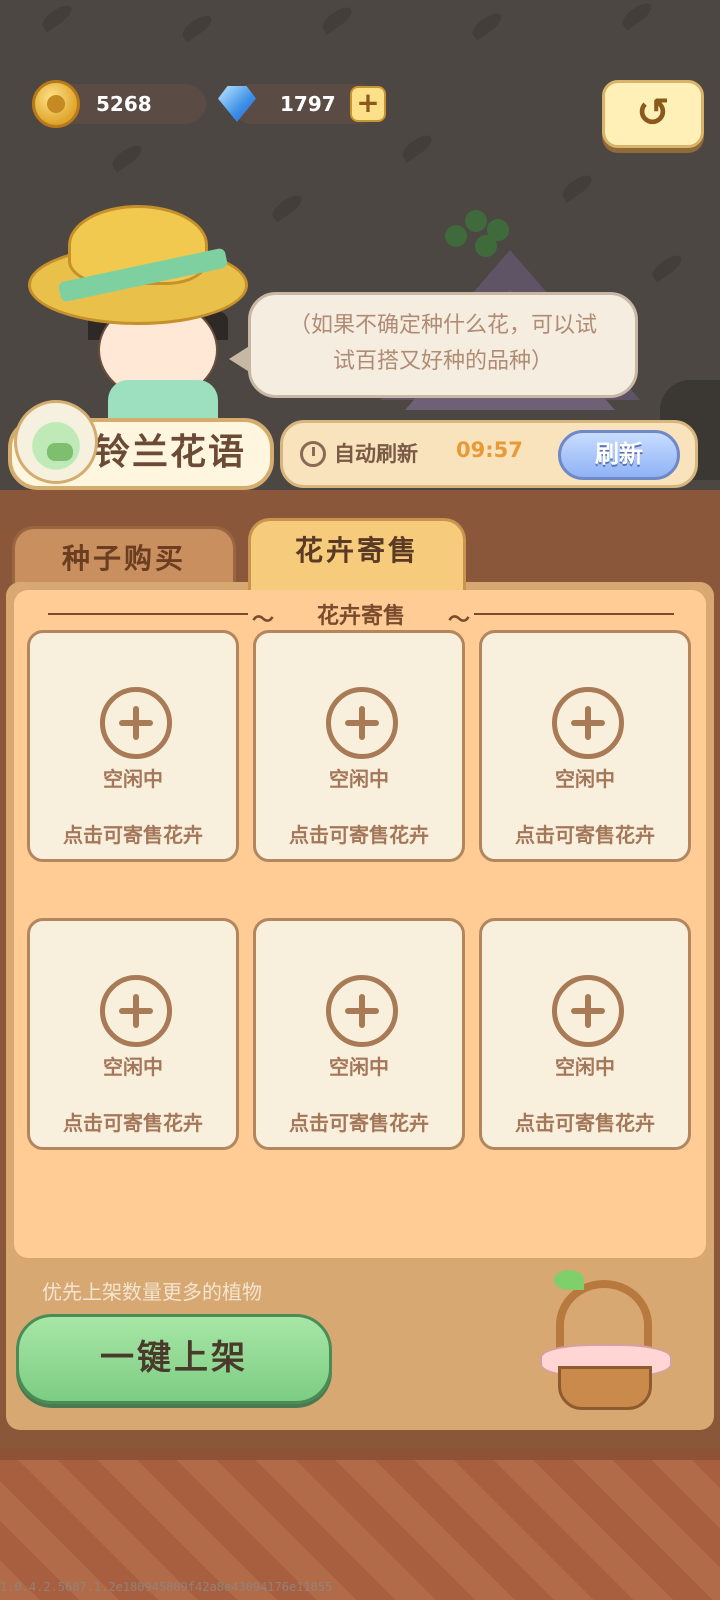 This screenshot has width=720, height=1600. I want to click on section-header: 〜 花卉寄售 〜, so click(361, 615).